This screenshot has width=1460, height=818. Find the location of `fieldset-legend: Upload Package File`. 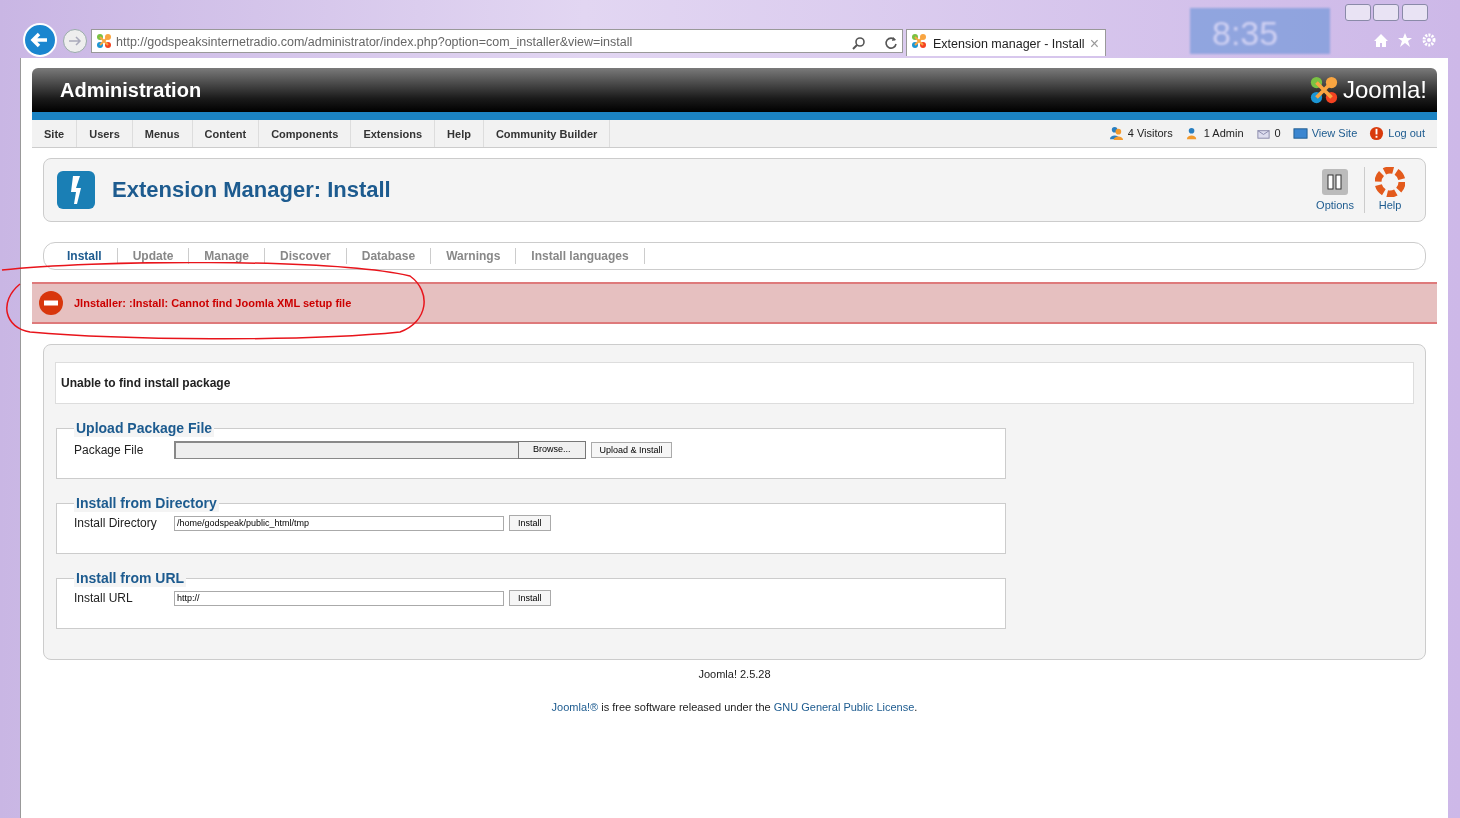

fieldset-legend: Upload Package File is located at coordinates (144, 428).